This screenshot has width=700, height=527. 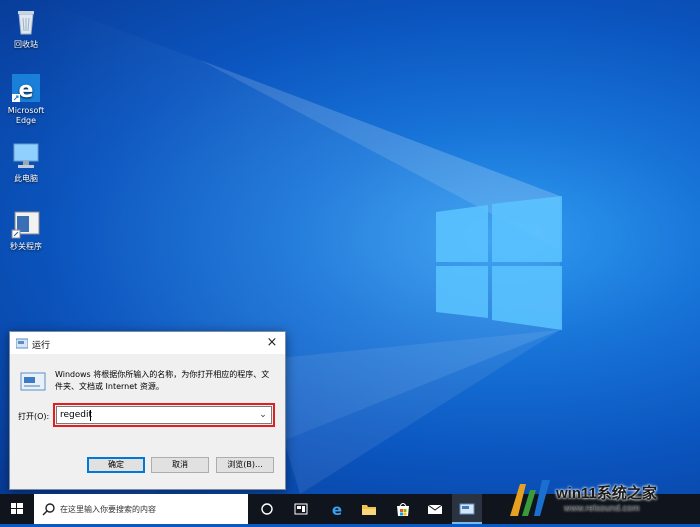 I want to click on watermark: win11系统之家 www.relsound.com, so click(x=599, y=498).